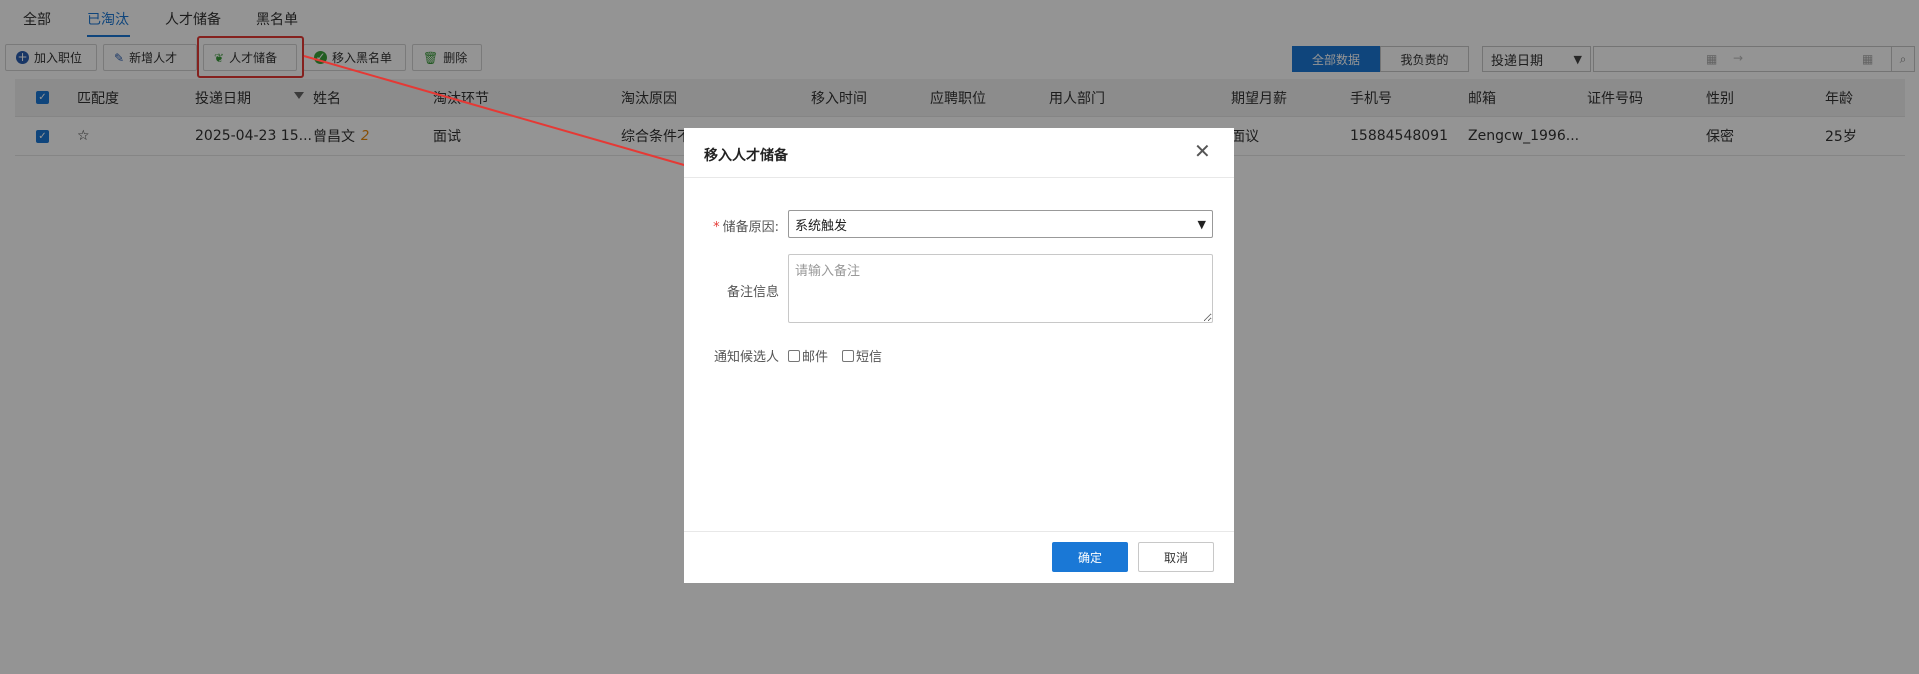 The width and height of the screenshot is (1919, 674). Describe the element at coordinates (1202, 151) in the screenshot. I see `close-icon: ✕` at that location.